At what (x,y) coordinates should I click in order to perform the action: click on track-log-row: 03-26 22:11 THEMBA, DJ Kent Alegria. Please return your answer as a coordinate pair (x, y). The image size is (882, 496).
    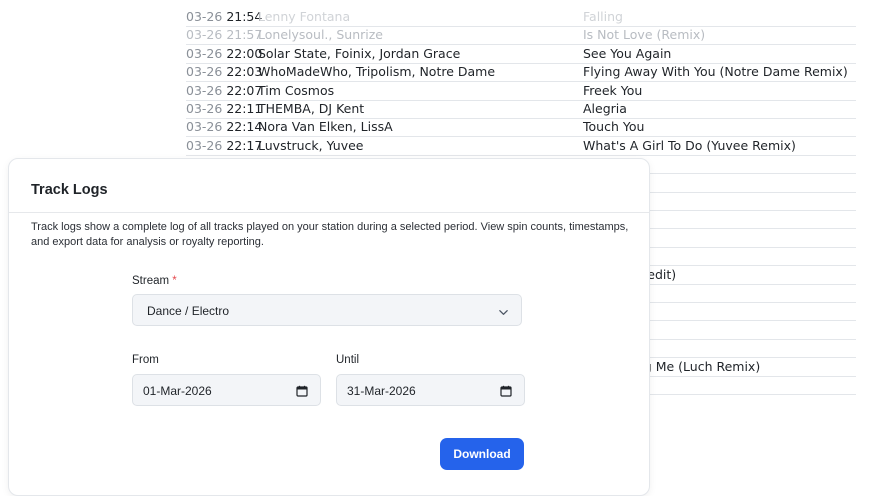
    Looking at the image, I should click on (521, 109).